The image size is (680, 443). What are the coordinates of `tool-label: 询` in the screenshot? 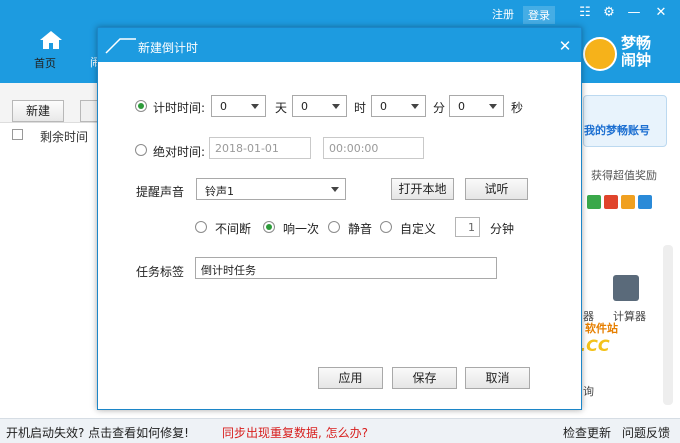 It's located at (588, 391).